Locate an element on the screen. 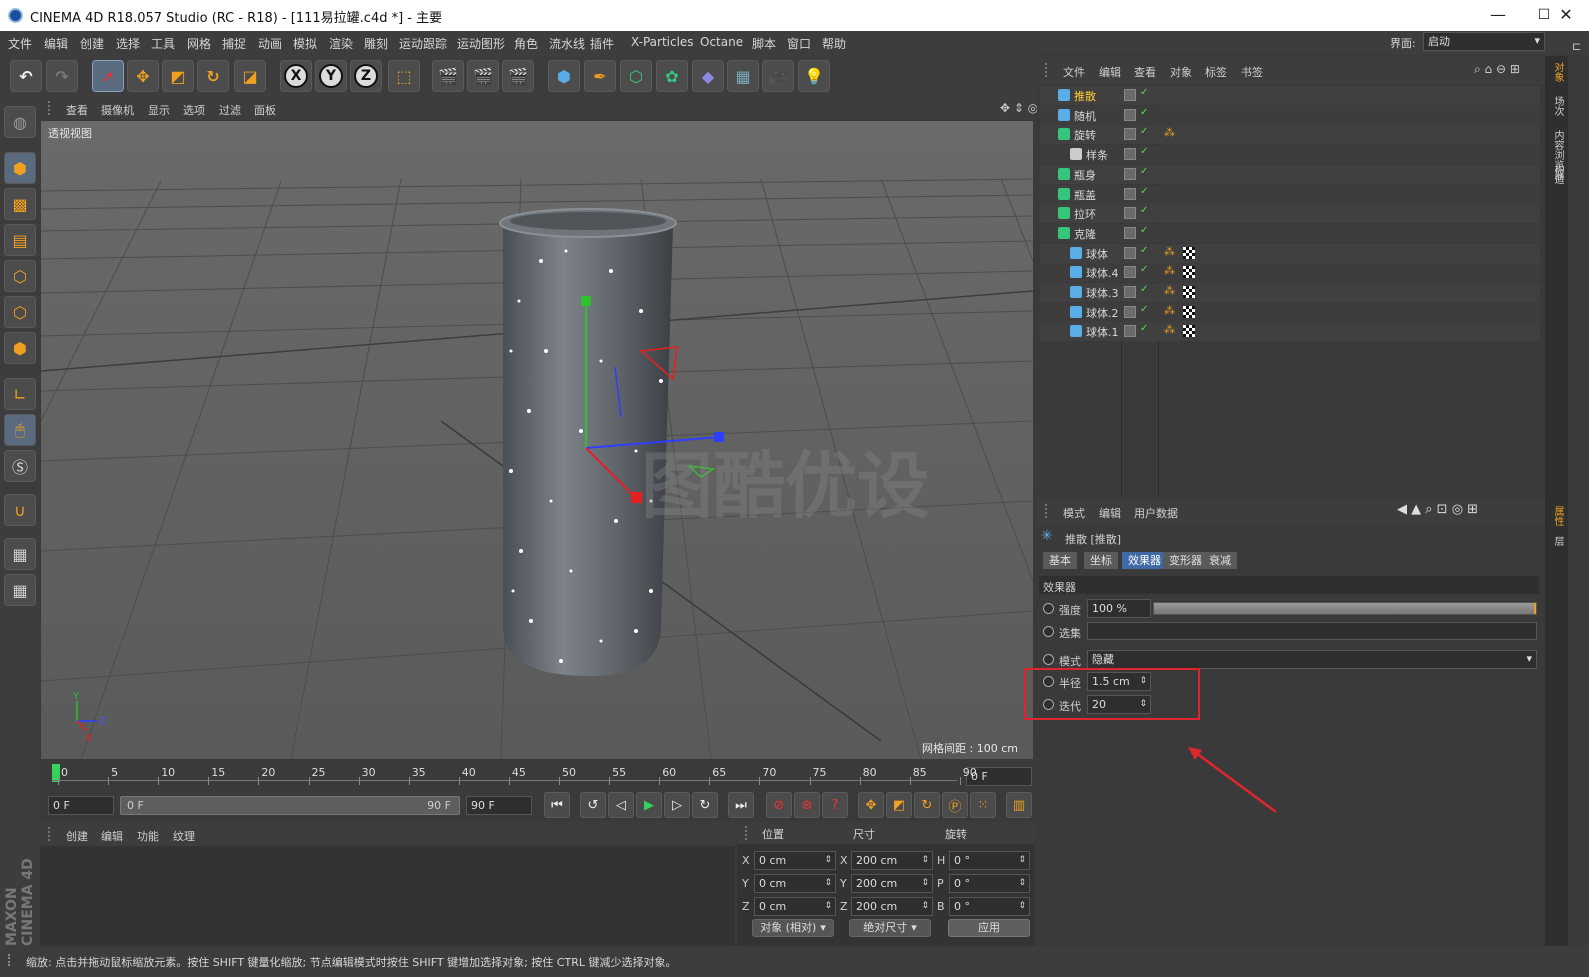  strength-anim-radio is located at coordinates (1048, 608).